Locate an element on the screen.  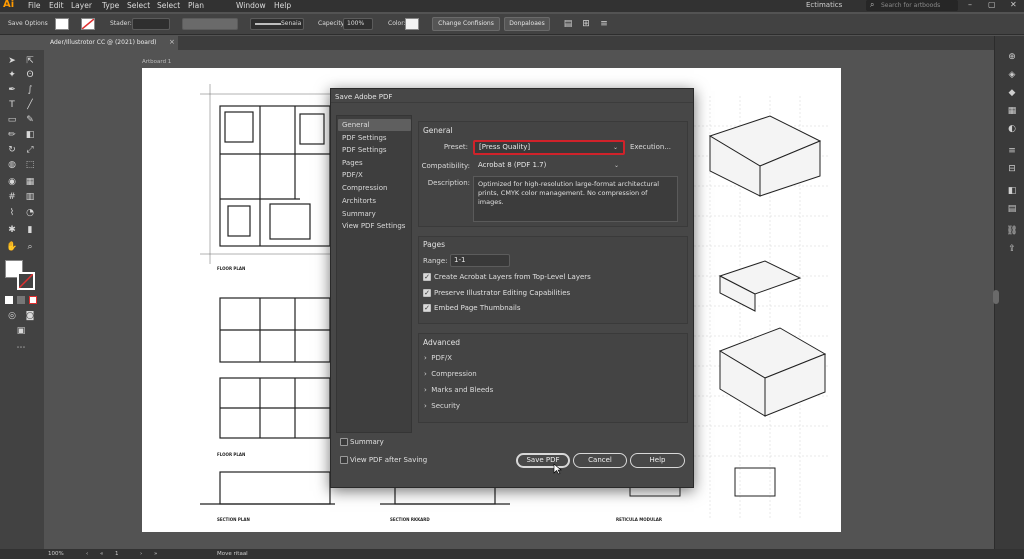
artboards-icon: ▤ is located at coordinates (1012, 209).